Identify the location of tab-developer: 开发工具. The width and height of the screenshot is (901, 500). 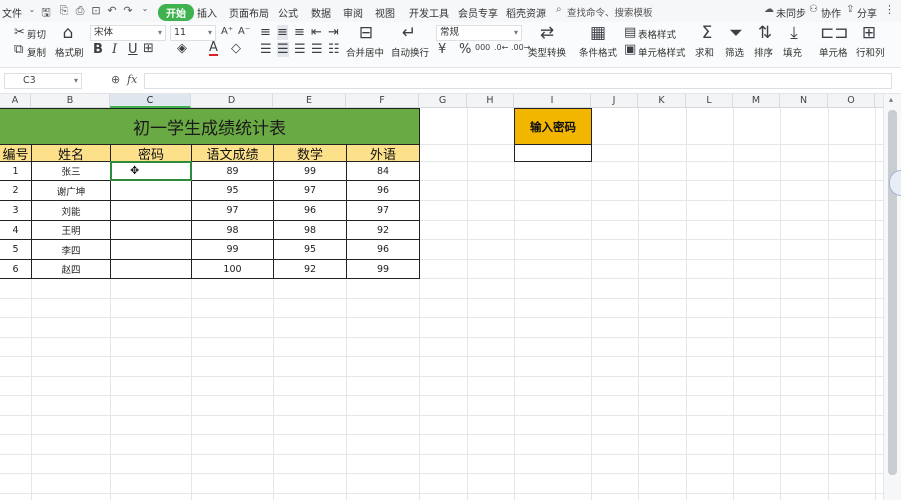
(429, 12).